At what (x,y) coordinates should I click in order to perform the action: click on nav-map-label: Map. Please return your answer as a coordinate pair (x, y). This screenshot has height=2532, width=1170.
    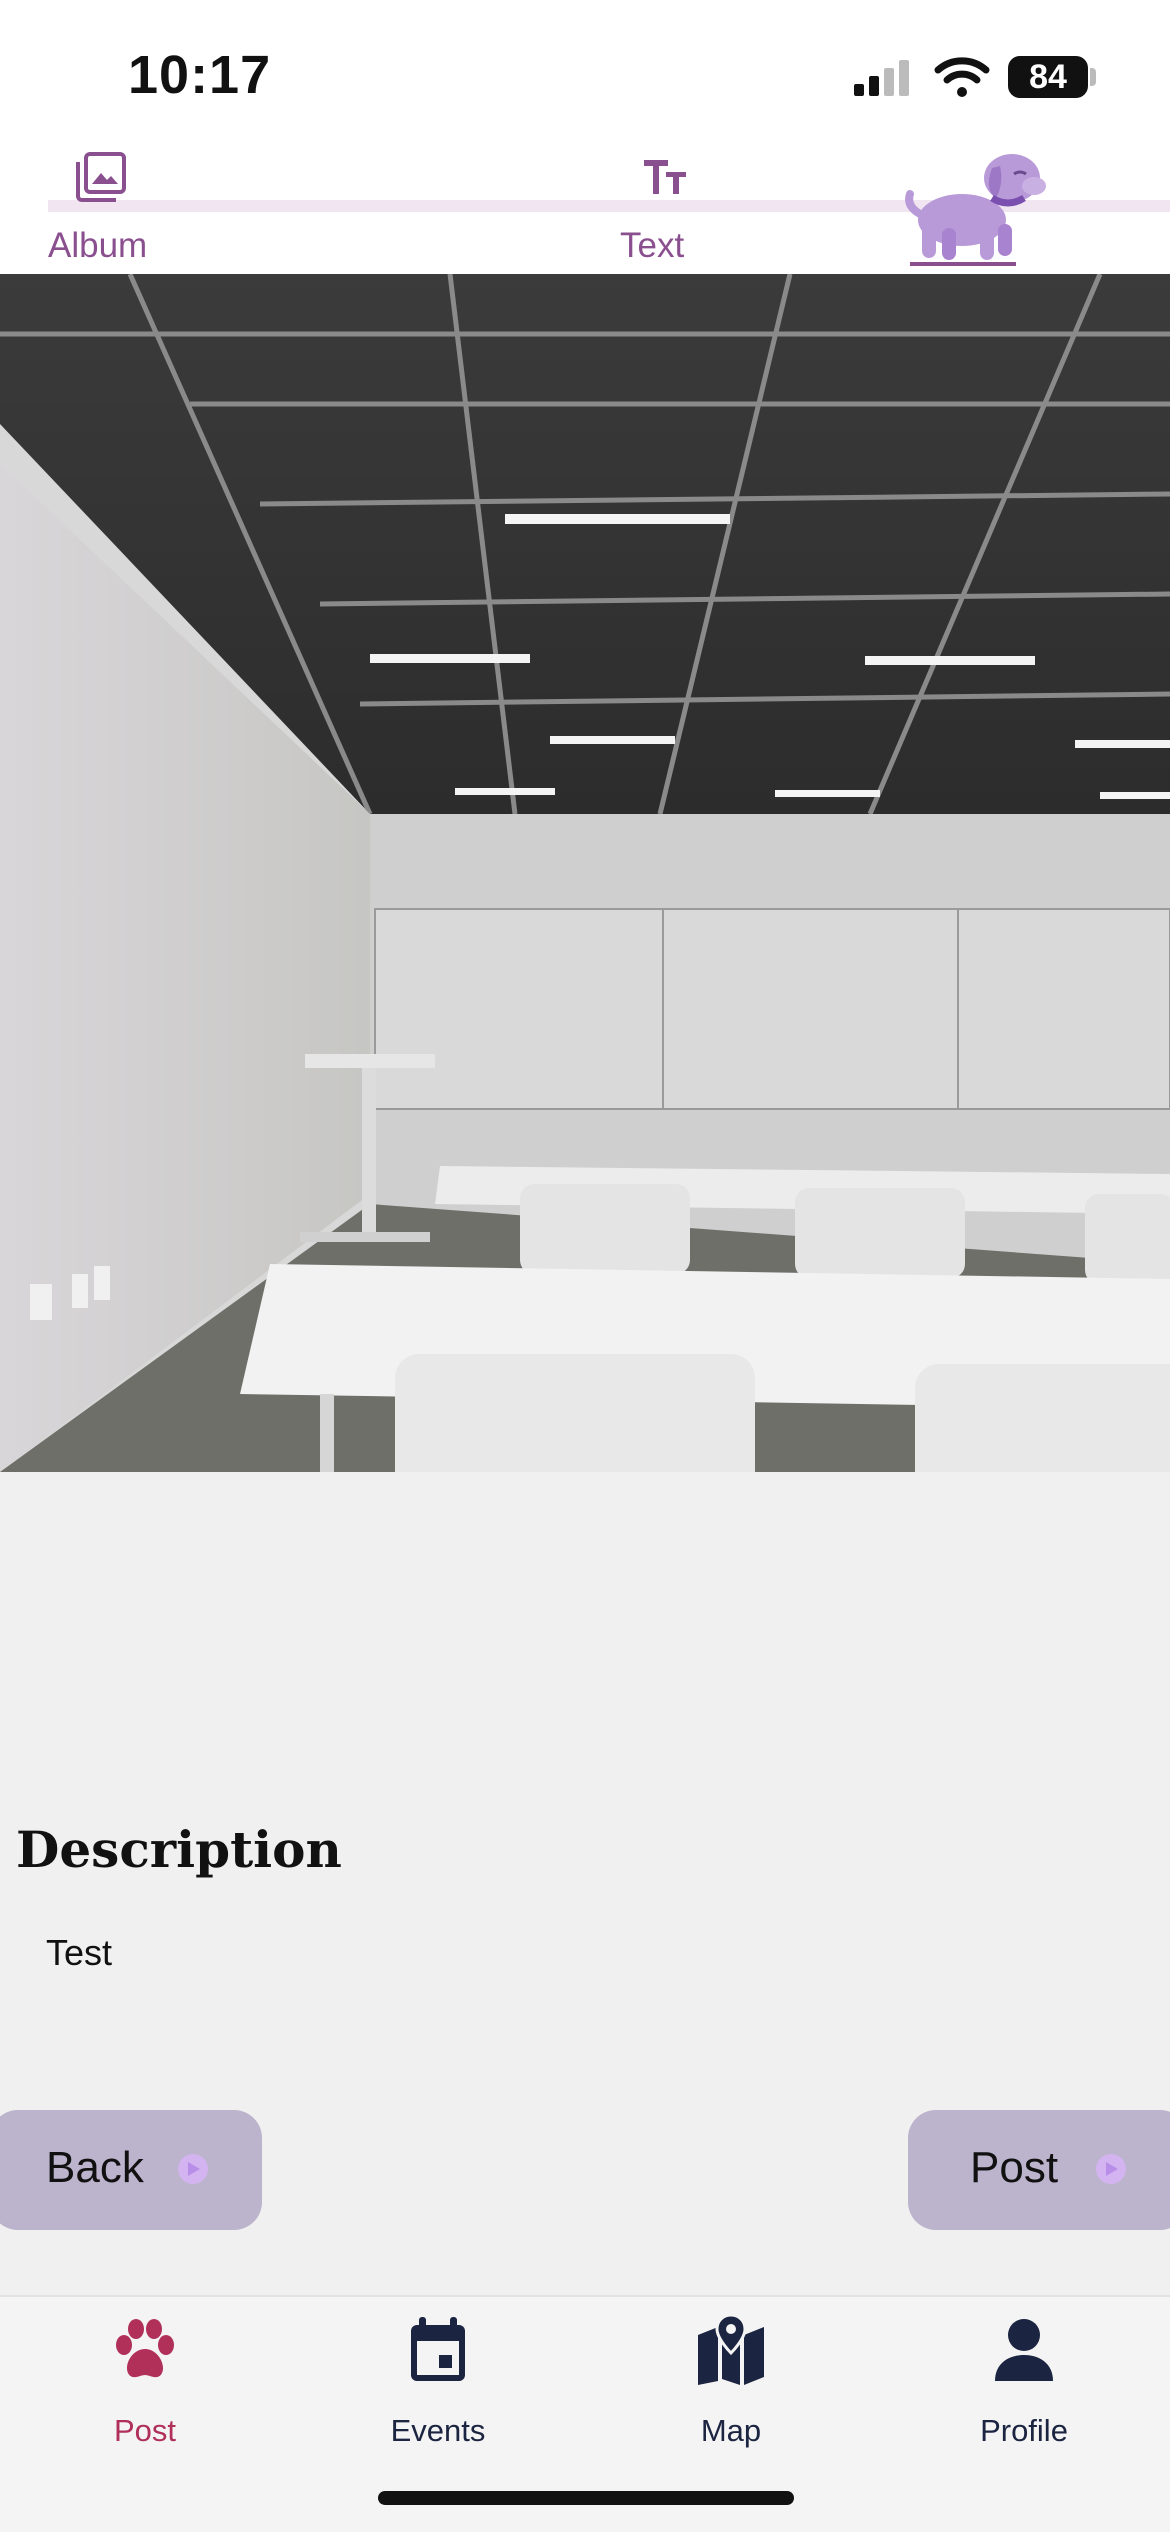
    Looking at the image, I should click on (731, 2430).